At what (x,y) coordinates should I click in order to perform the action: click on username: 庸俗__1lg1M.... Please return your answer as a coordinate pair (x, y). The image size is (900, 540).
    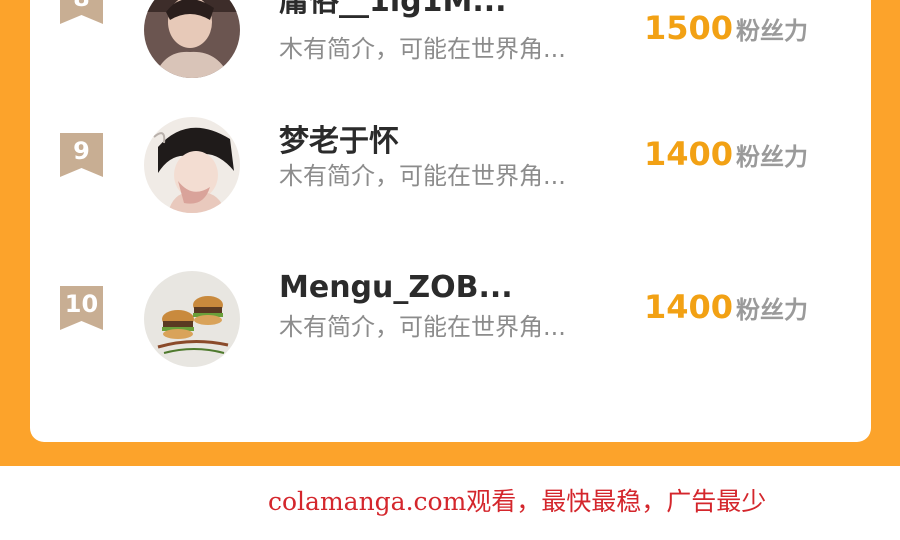
    Looking at the image, I should click on (393, 10).